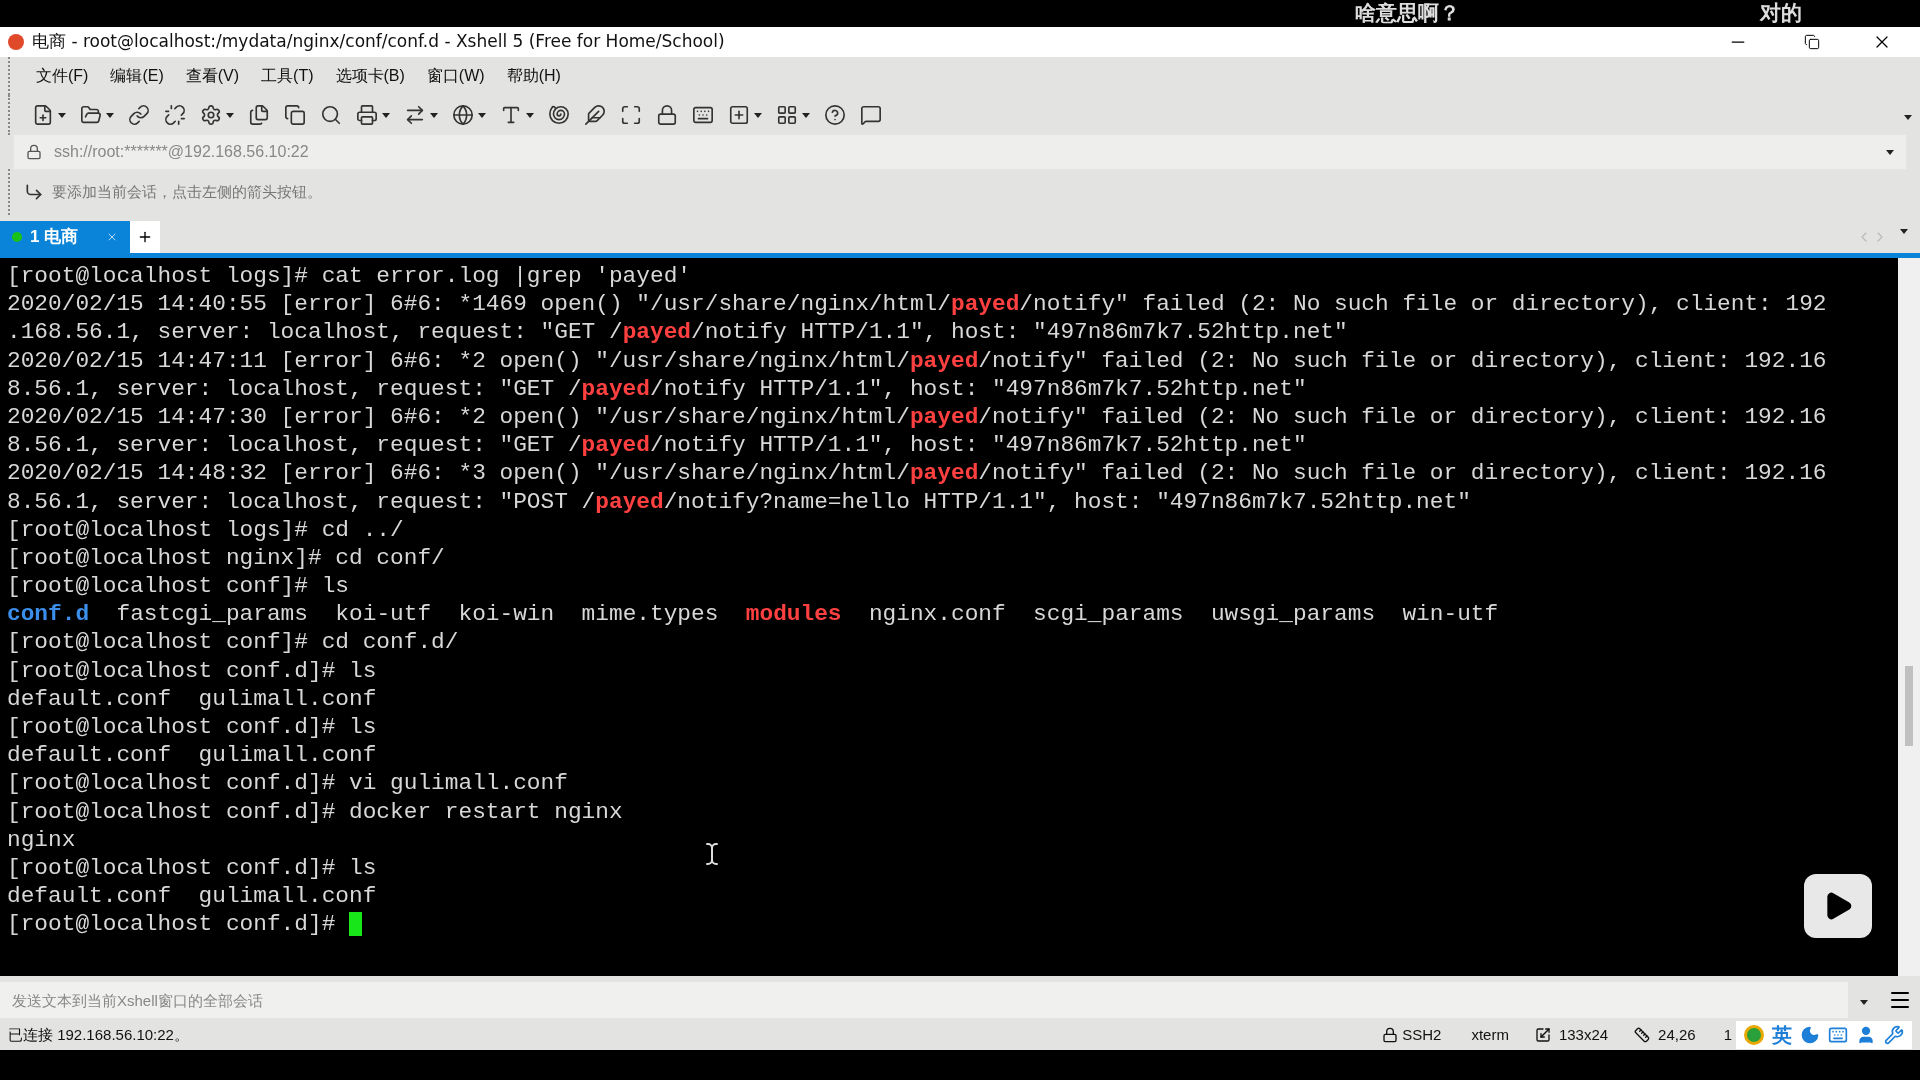  What do you see at coordinates (415, 115) in the screenshot?
I see `transfer-icon` at bounding box center [415, 115].